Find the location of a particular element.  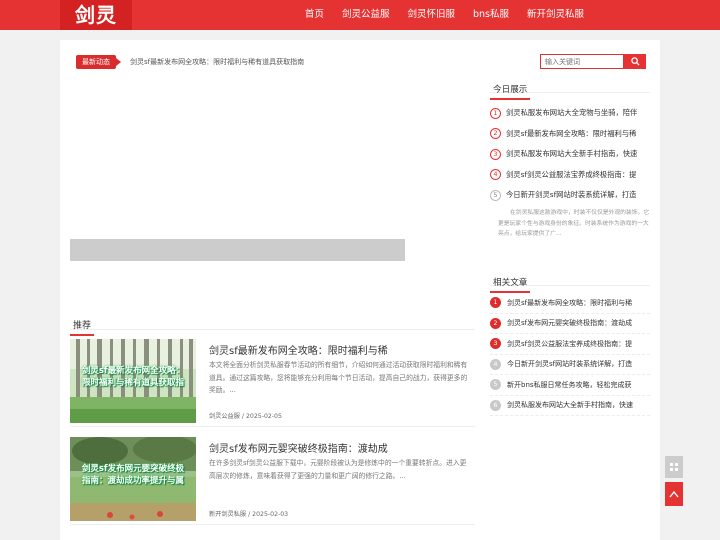

nav-bns-private: bns私服 is located at coordinates (491, 15).